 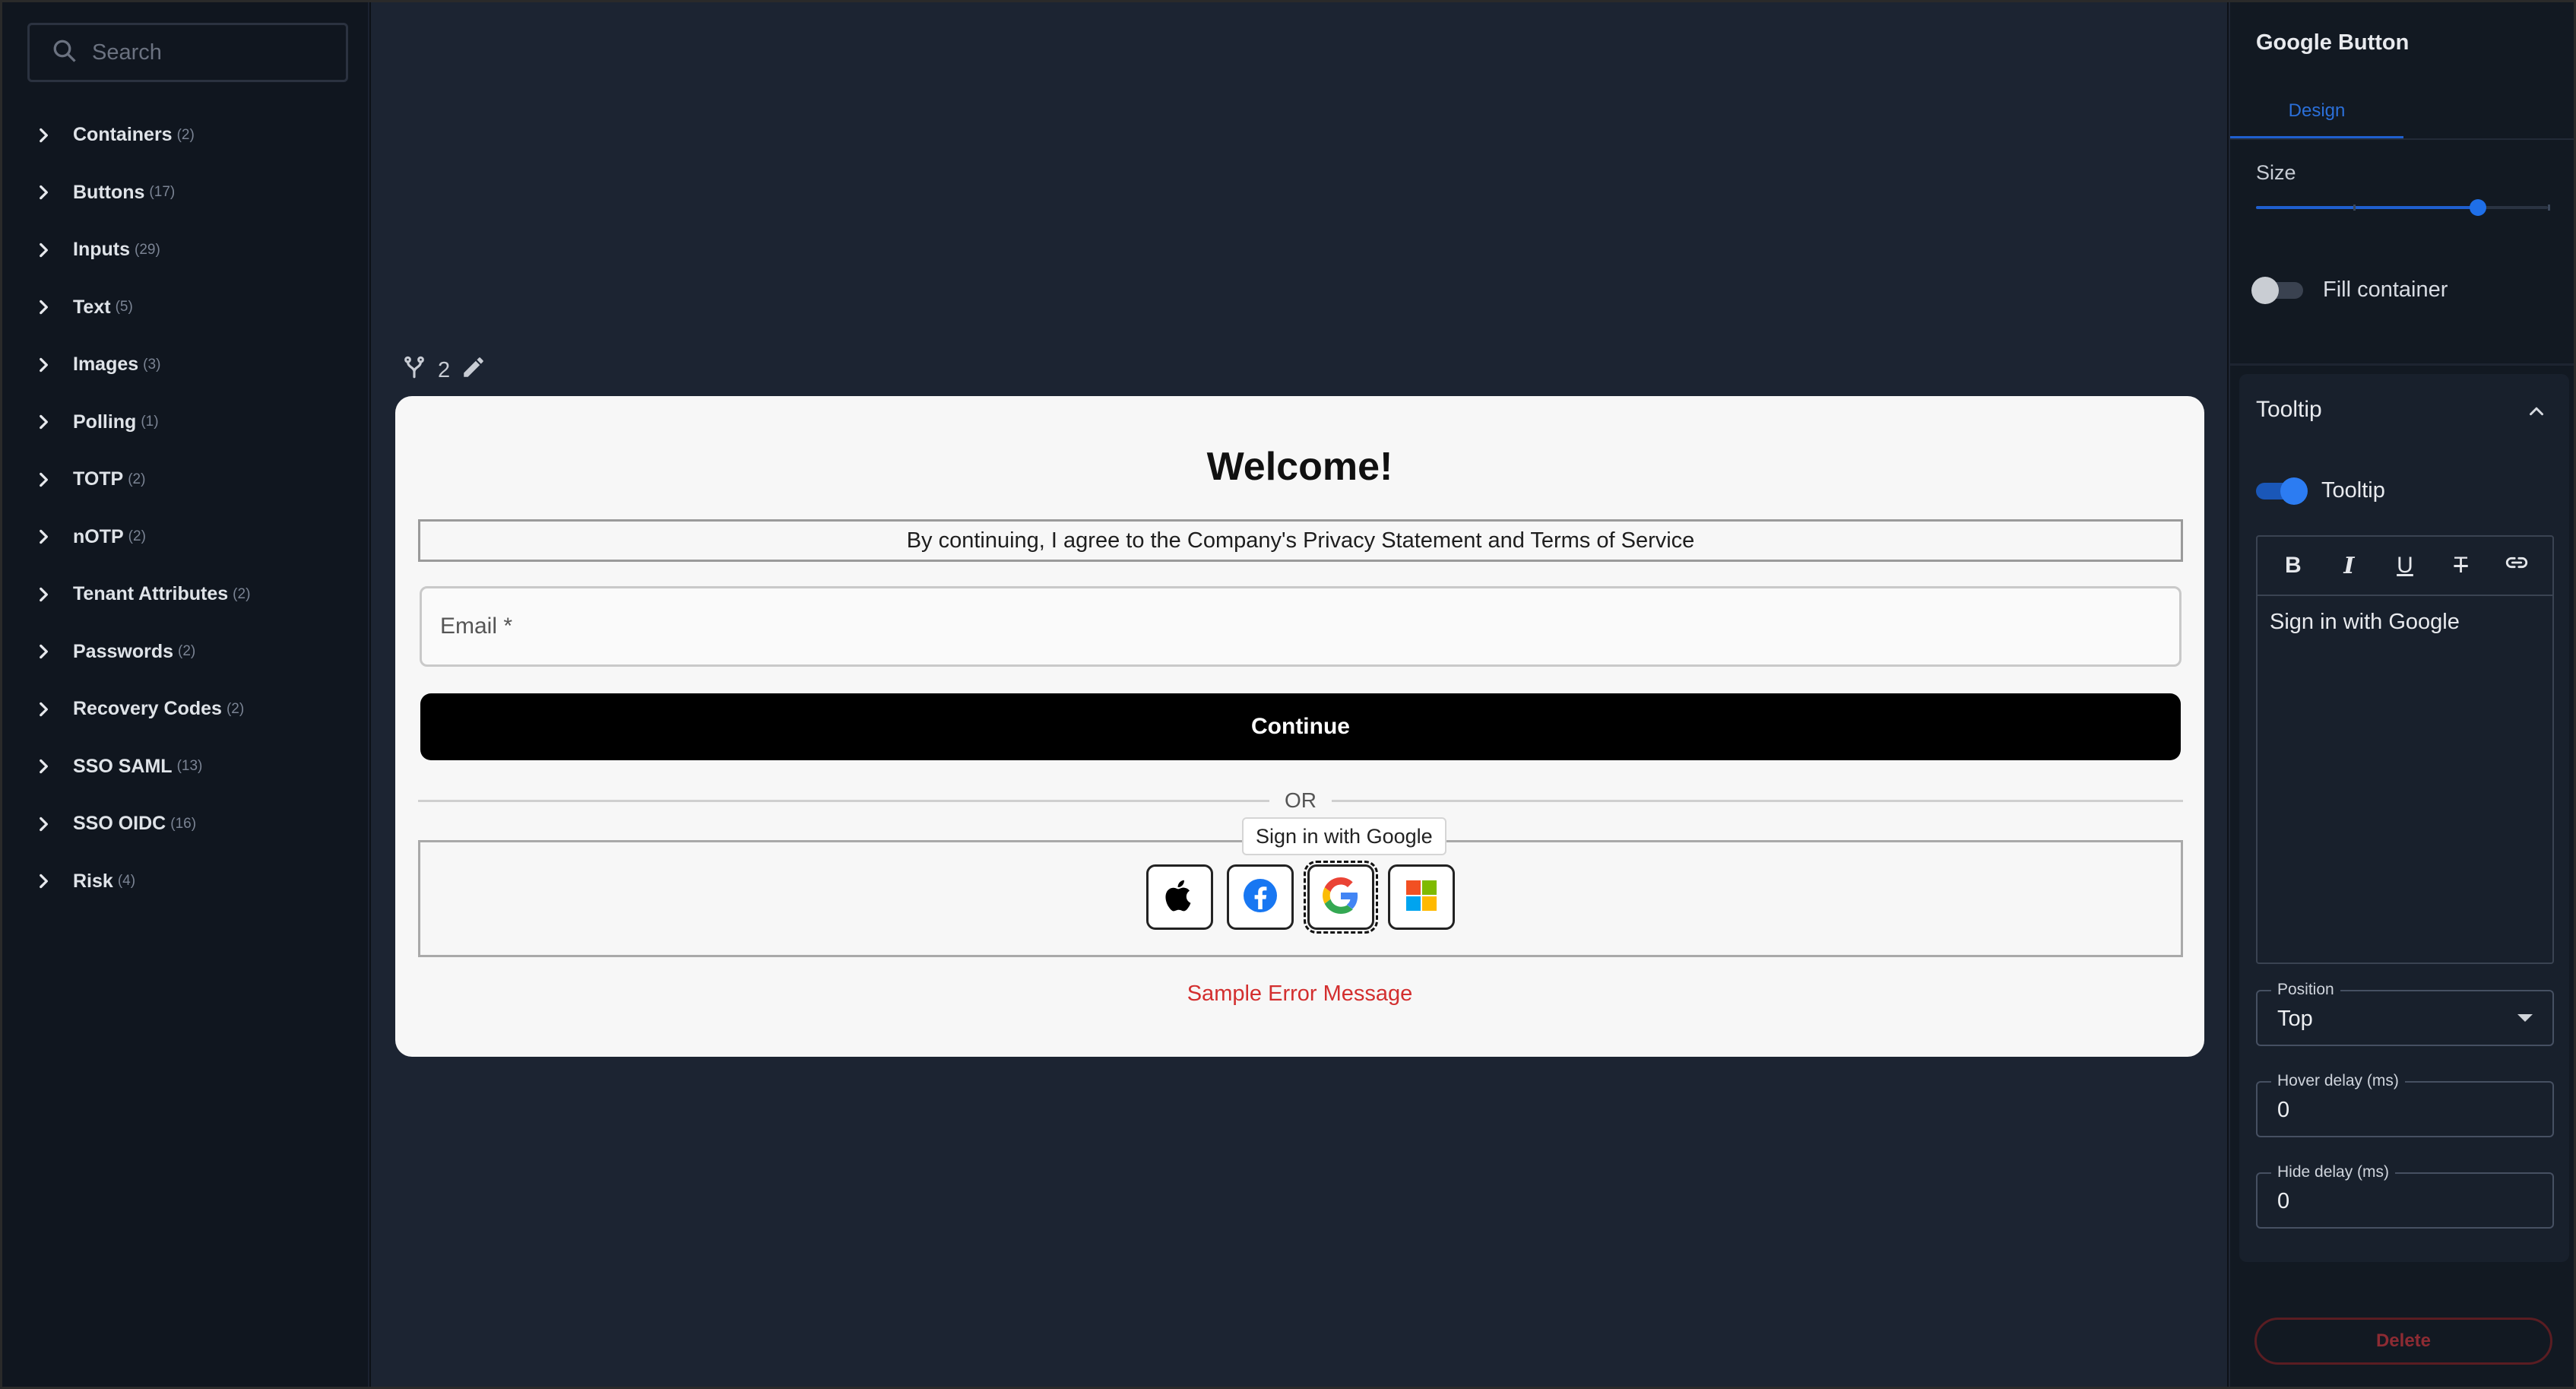 I want to click on flow-count: 2, so click(x=444, y=369).